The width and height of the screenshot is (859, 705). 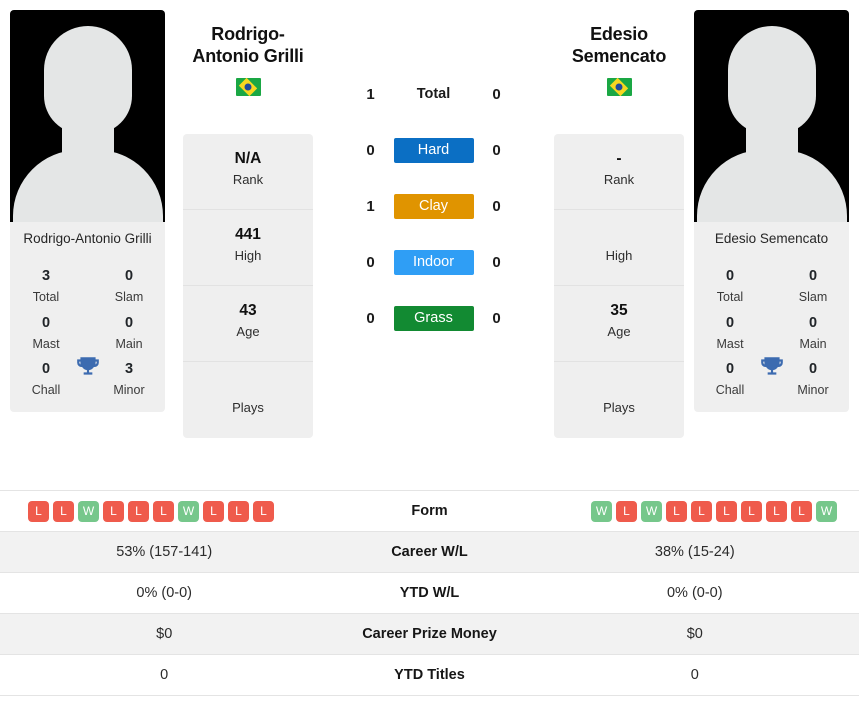 What do you see at coordinates (771, 116) in the screenshot?
I see `right-player-avatar` at bounding box center [771, 116].